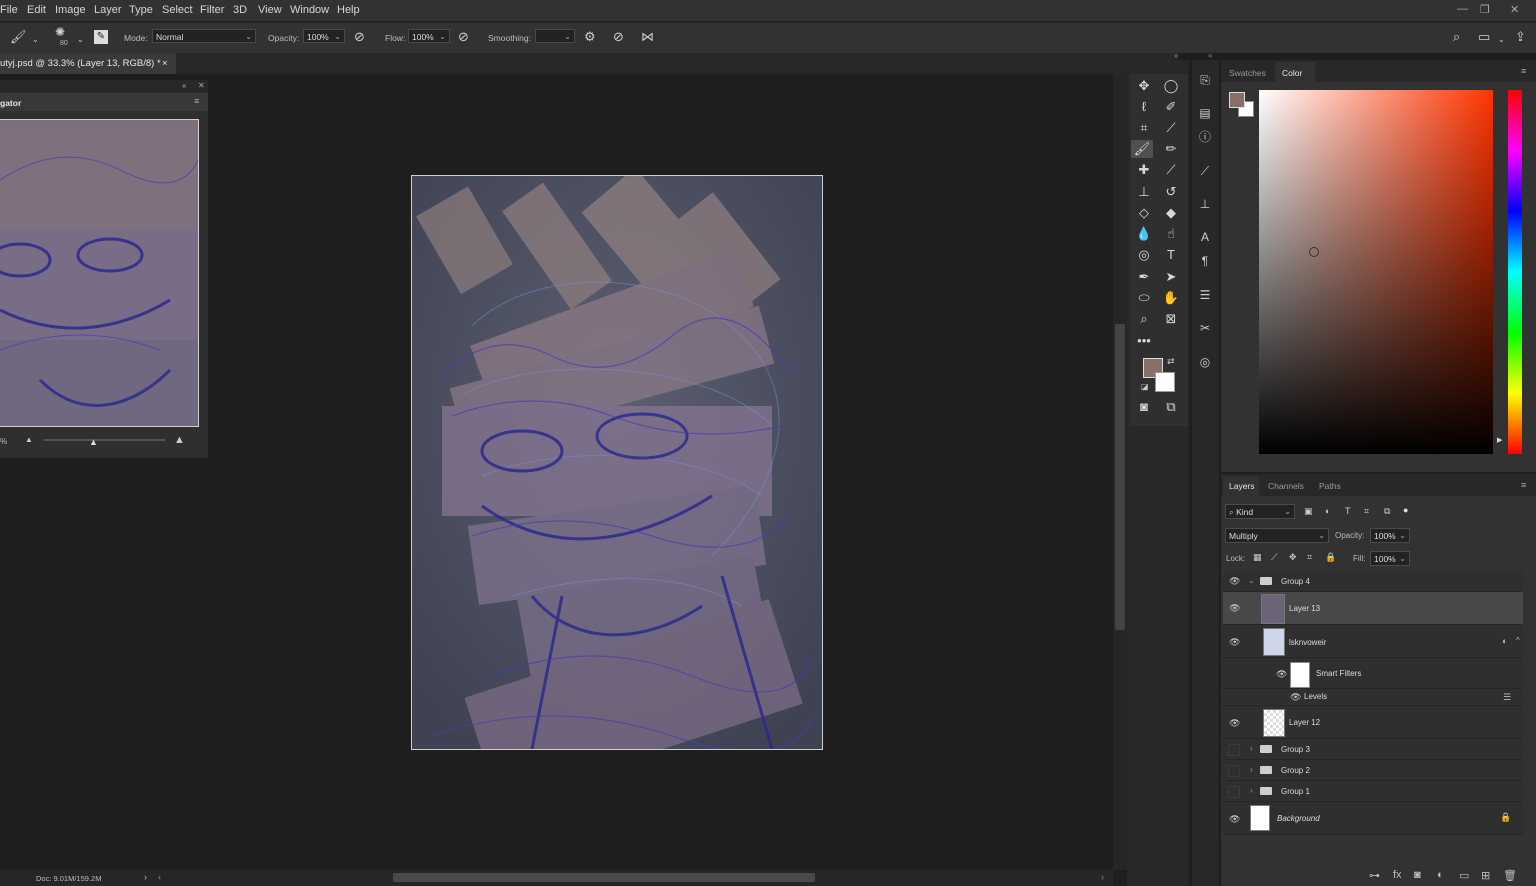 This screenshot has height=886, width=1536. Describe the element at coordinates (93, 442) in the screenshot. I see `zoom-slider-handle: ▲` at that location.